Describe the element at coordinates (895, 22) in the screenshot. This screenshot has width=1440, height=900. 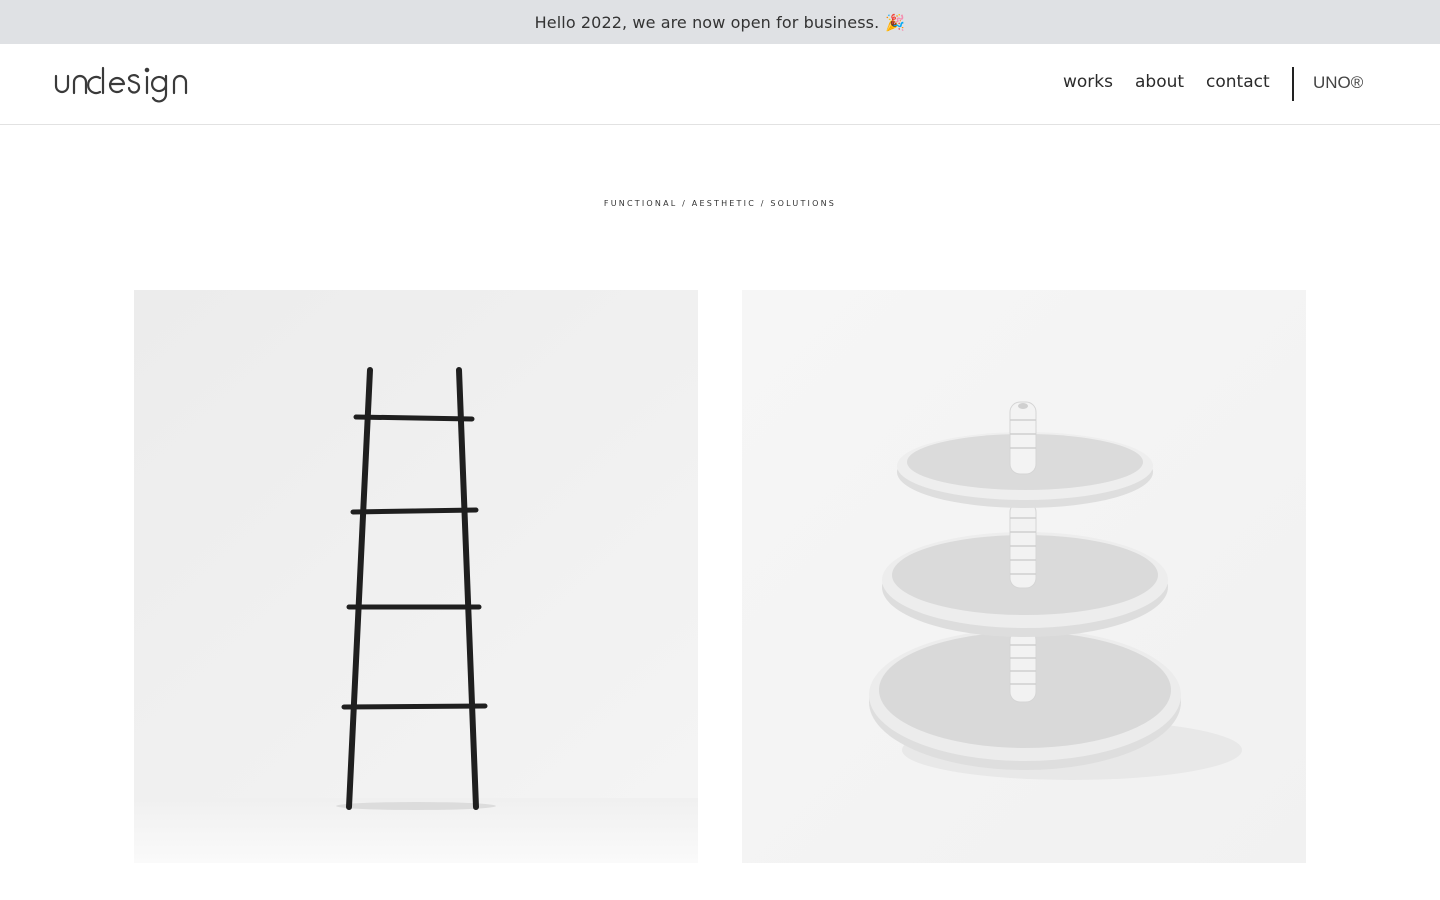
I see `party-popper-icon: 🎉` at that location.